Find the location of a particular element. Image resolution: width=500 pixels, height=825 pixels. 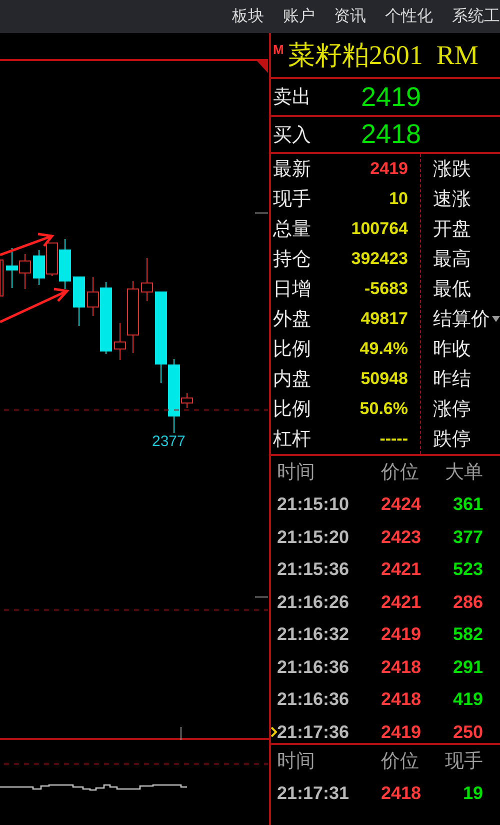

table-cell-text: 21:15:20 is located at coordinates (313, 537).